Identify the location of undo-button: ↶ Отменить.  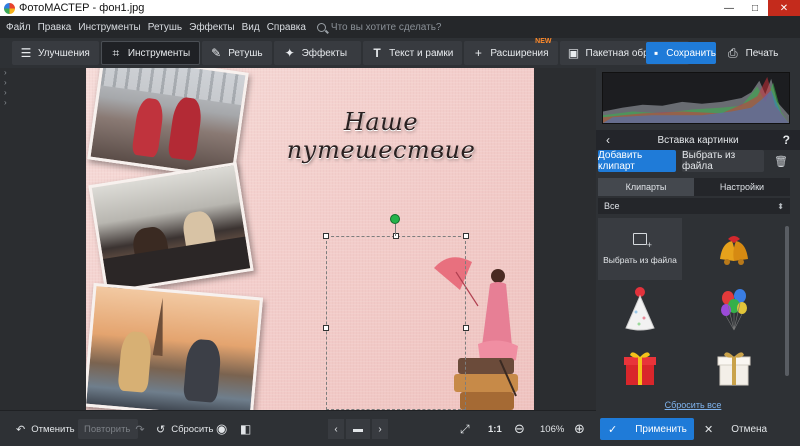
(45, 429).